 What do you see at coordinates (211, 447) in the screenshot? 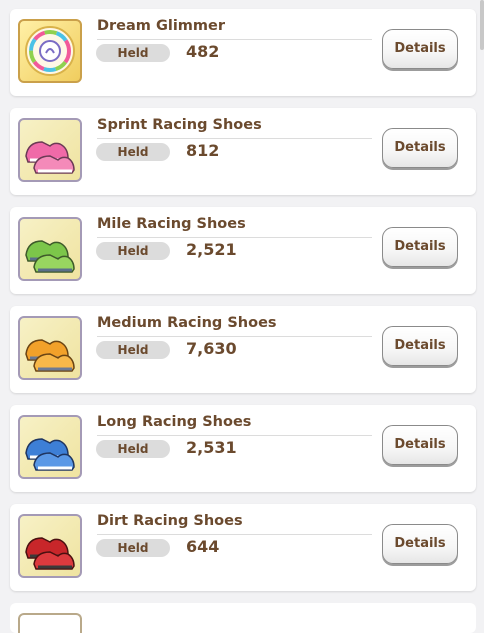
I see `held-count: 2,531` at bounding box center [211, 447].